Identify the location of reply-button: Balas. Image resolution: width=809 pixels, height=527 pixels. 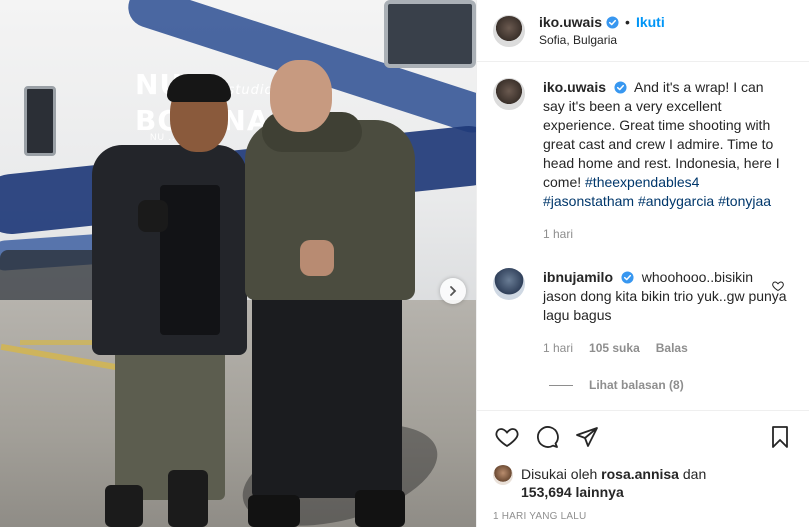
(672, 348).